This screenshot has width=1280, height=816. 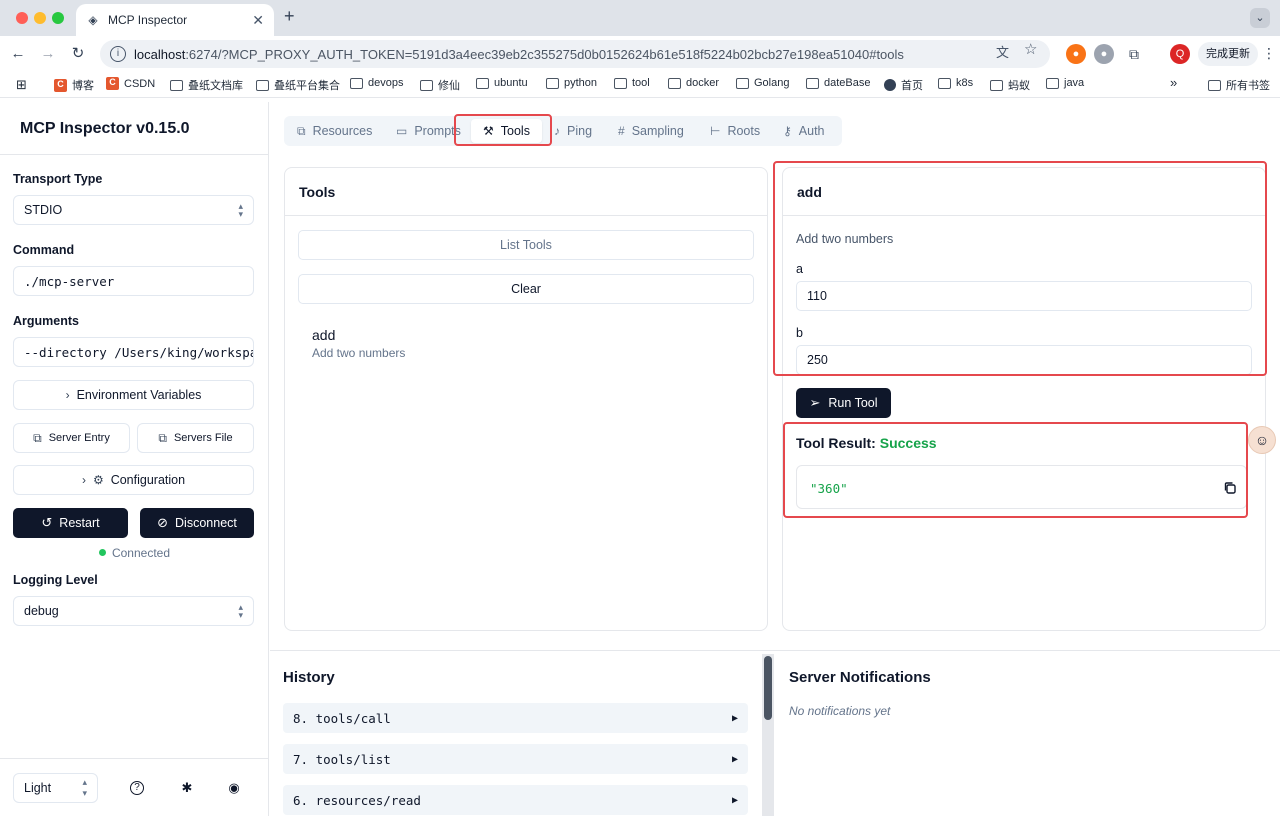 What do you see at coordinates (175, 20) in the screenshot?
I see `browser-tab: ◈ MCP Inspector ✕` at bounding box center [175, 20].